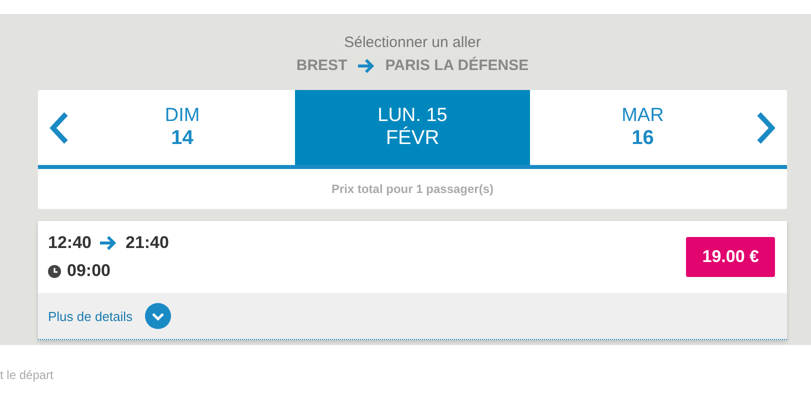 This screenshot has height=405, width=811. Describe the element at coordinates (457, 65) in the screenshot. I see `destination-station: PARIS LA DÉFENSE` at that location.